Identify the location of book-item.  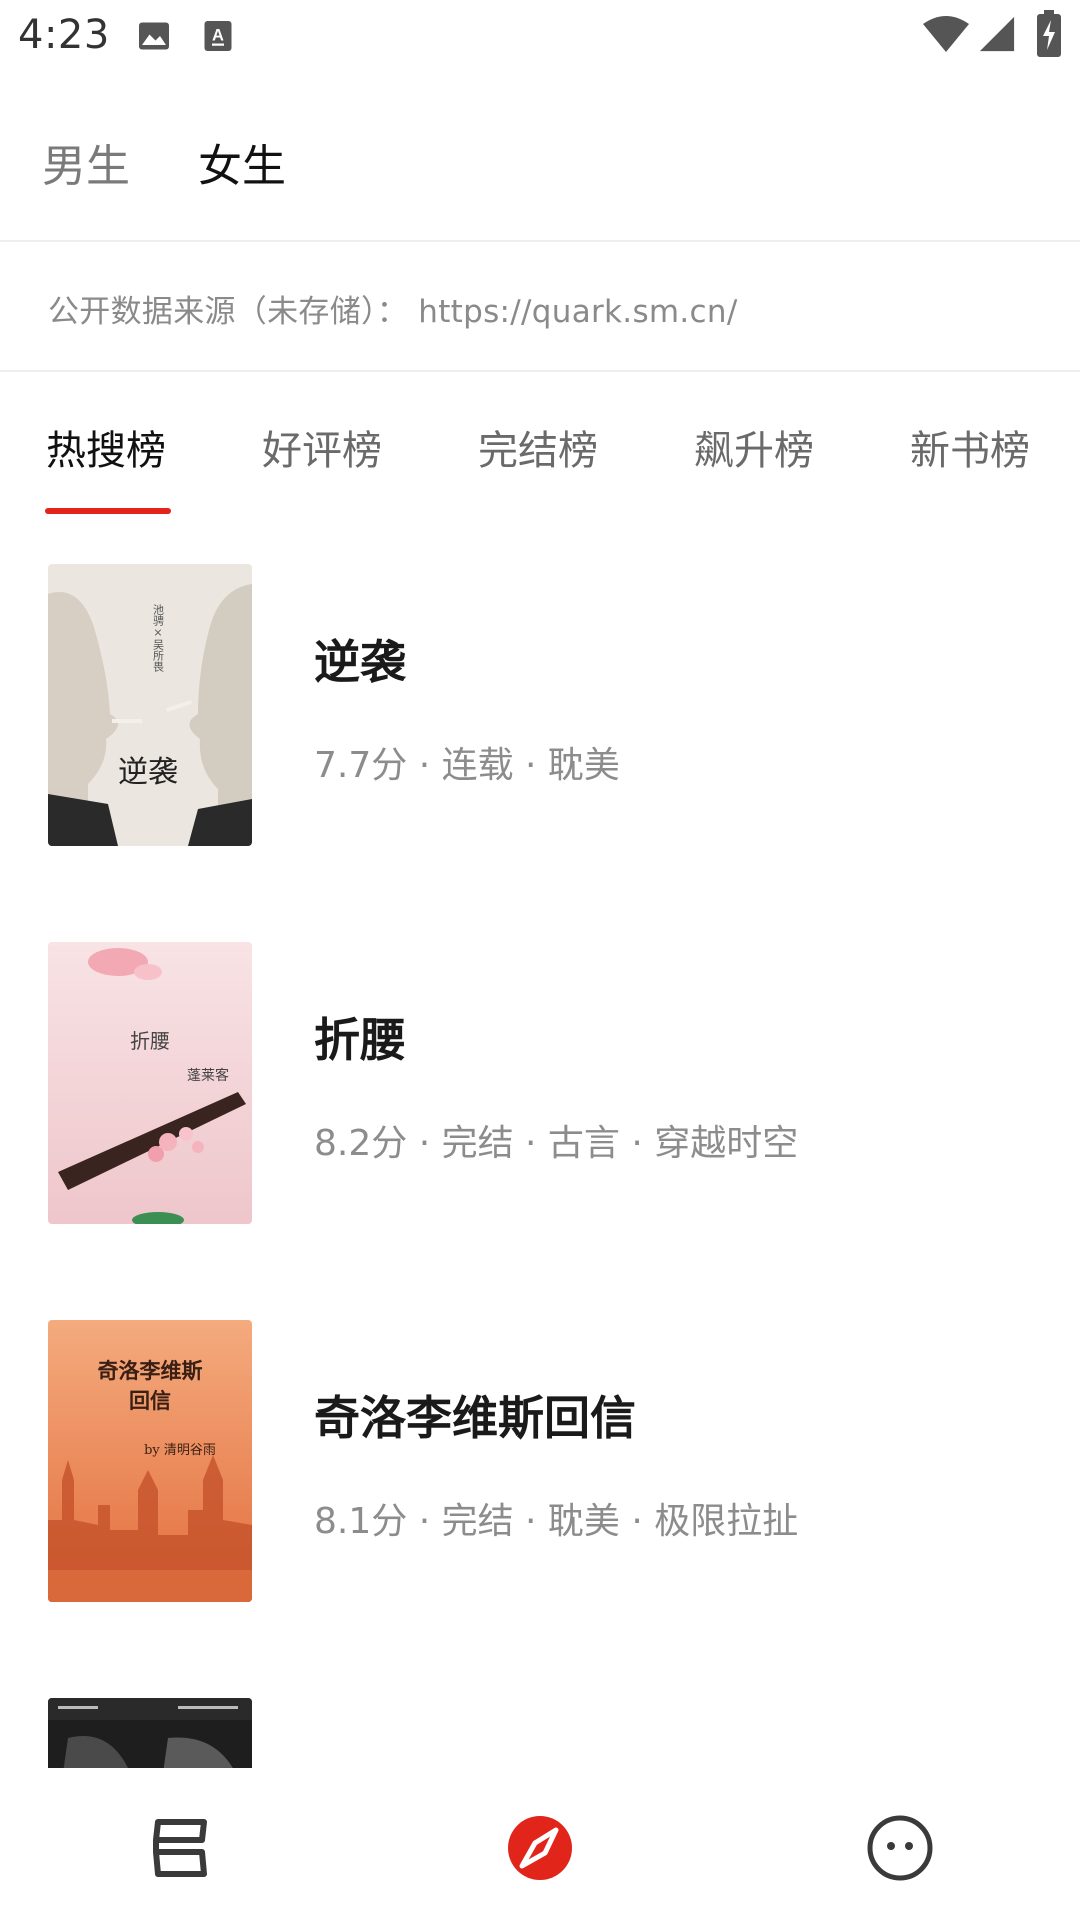
(540, 1733).